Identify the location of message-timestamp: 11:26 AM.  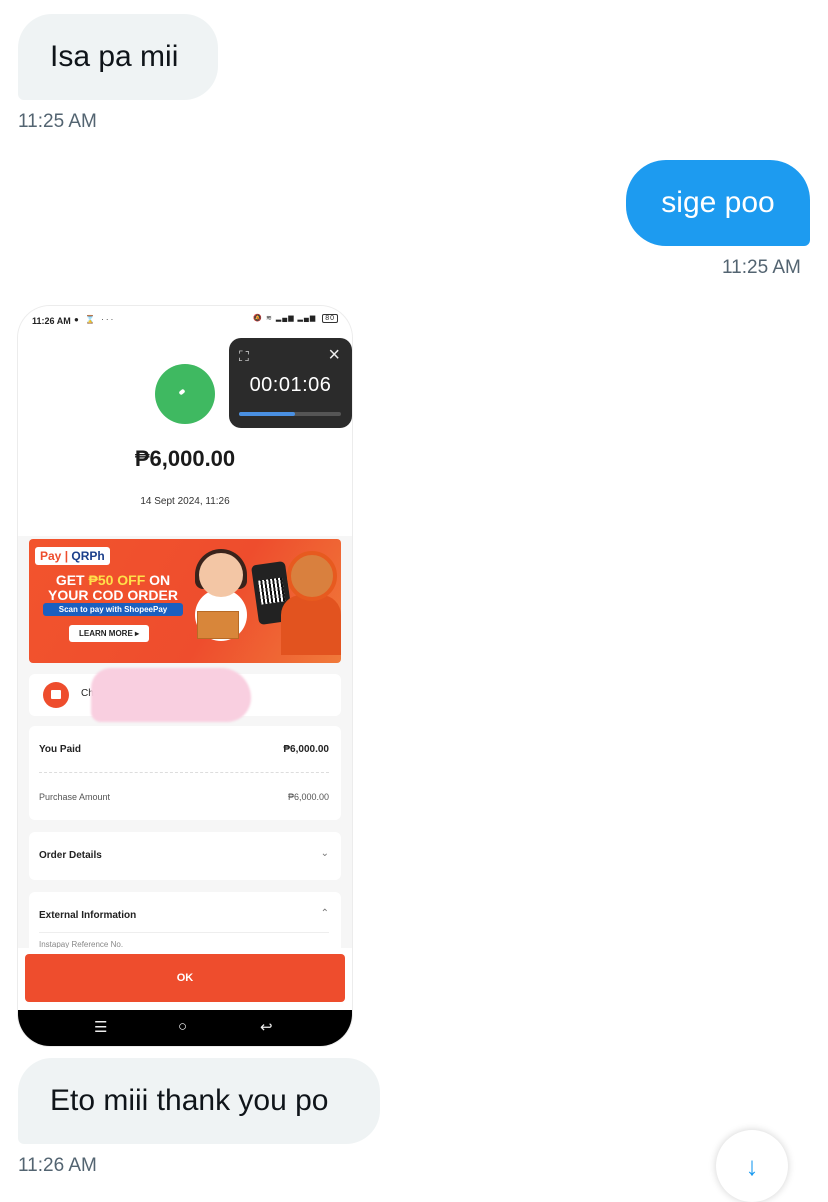
(57, 1165).